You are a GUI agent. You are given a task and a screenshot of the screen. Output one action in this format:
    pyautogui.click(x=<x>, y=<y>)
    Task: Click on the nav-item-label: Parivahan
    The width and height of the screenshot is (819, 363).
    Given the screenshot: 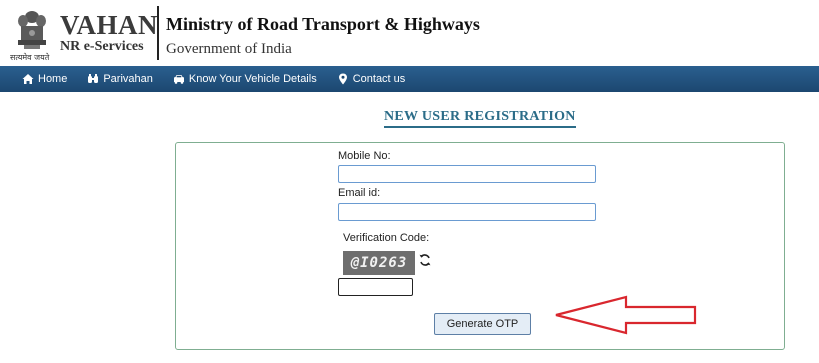 What is the action you would take?
    pyautogui.click(x=128, y=79)
    